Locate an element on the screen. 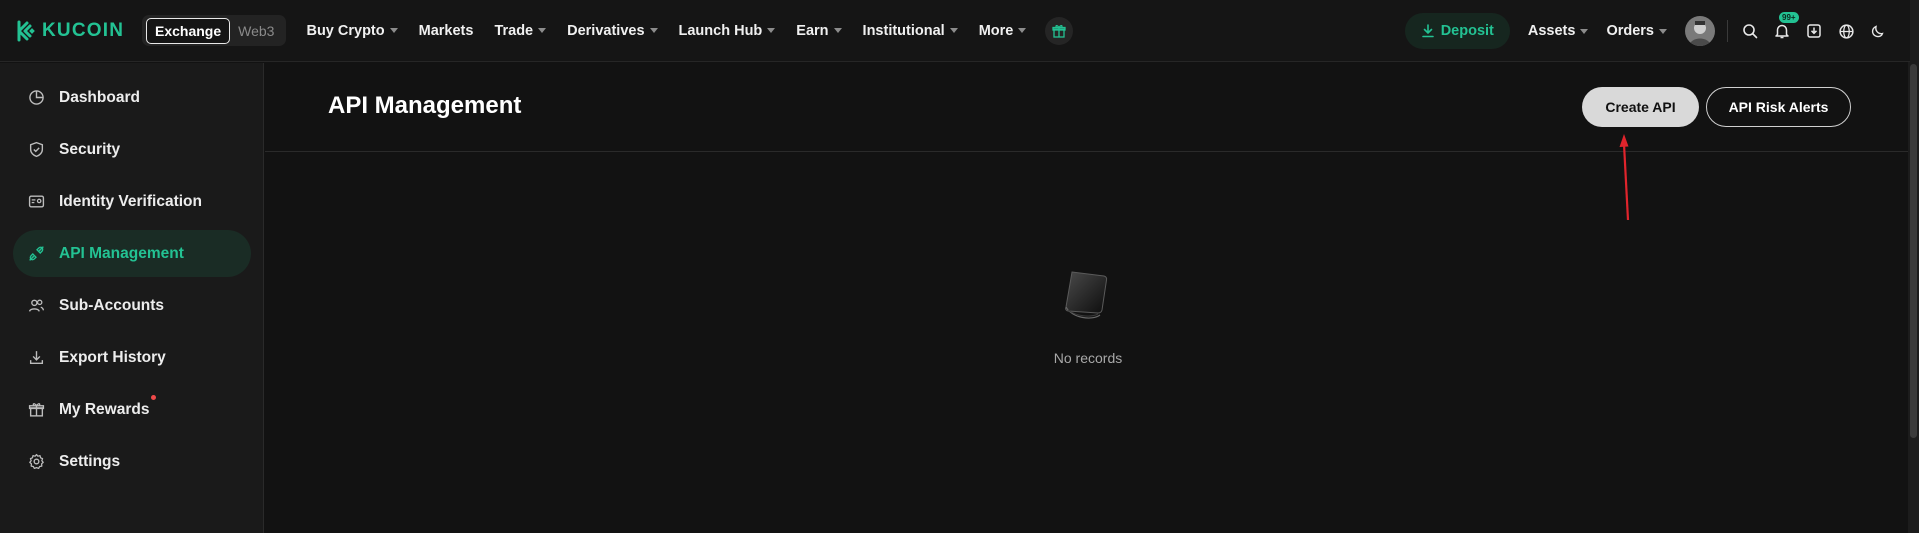  sidebar-item-identity-verification: Identity Verification is located at coordinates (132, 201).